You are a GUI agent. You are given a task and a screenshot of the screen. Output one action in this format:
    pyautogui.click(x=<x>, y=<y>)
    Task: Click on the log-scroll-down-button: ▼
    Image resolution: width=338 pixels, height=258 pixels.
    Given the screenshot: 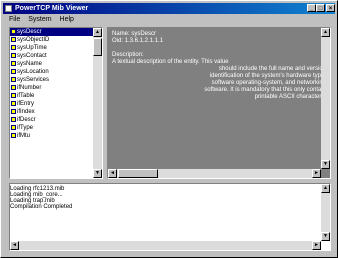 What is the action you would take?
    pyautogui.click(x=325, y=236)
    